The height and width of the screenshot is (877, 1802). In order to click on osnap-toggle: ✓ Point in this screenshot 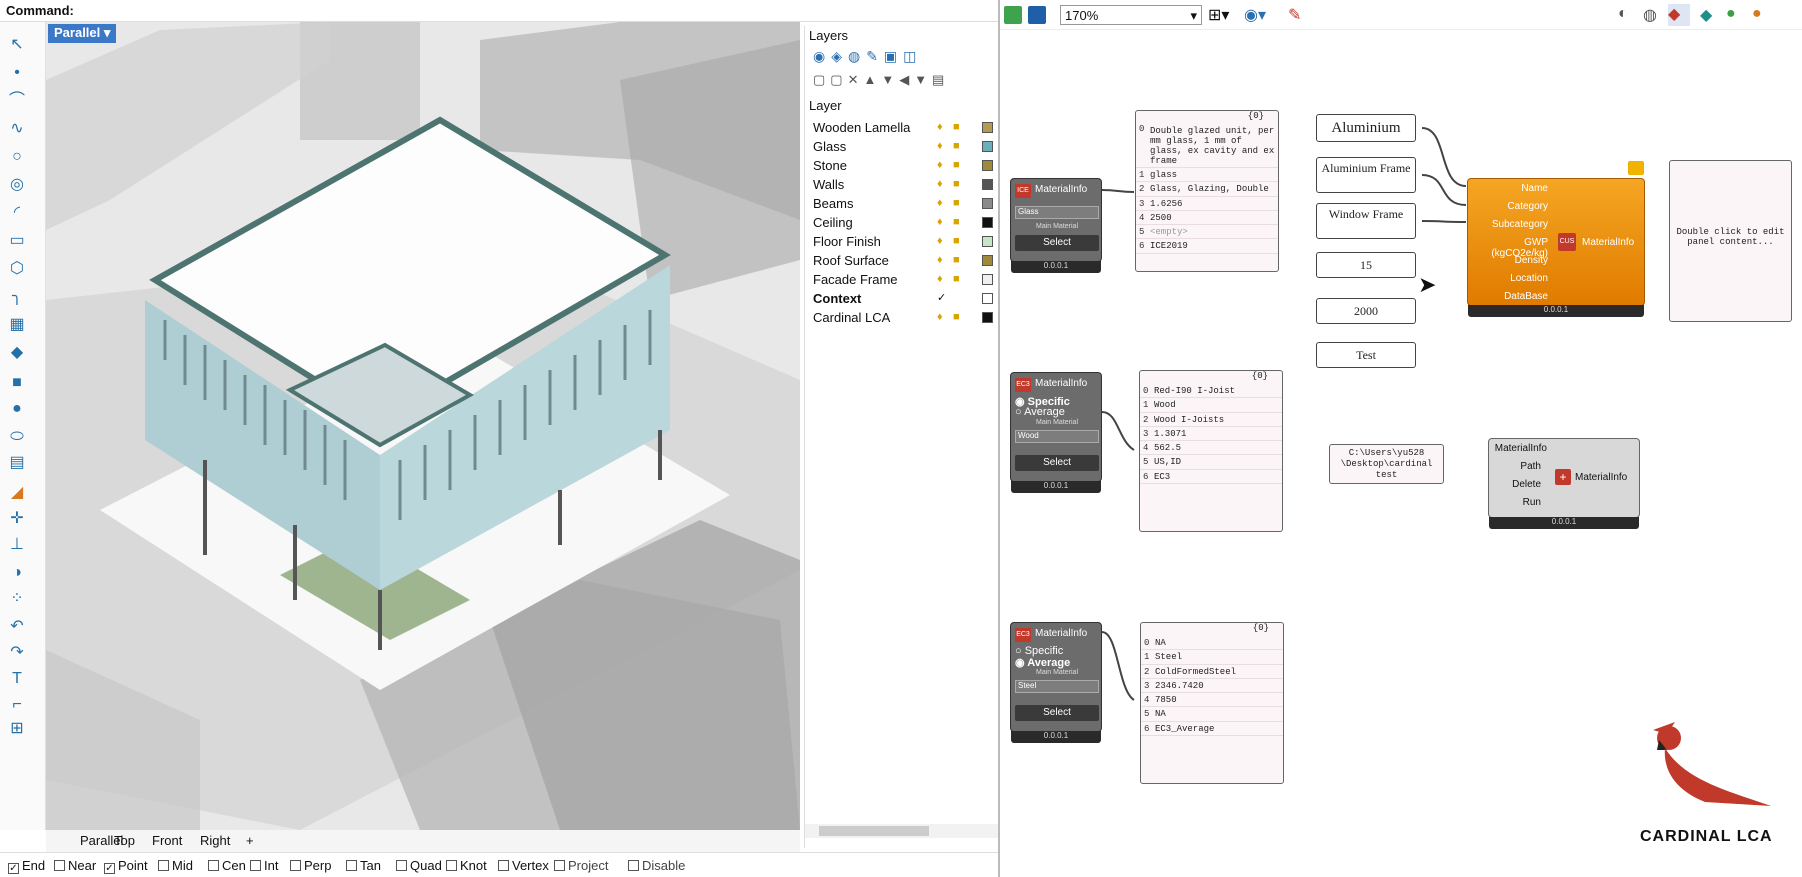, I will do `click(126, 866)`.